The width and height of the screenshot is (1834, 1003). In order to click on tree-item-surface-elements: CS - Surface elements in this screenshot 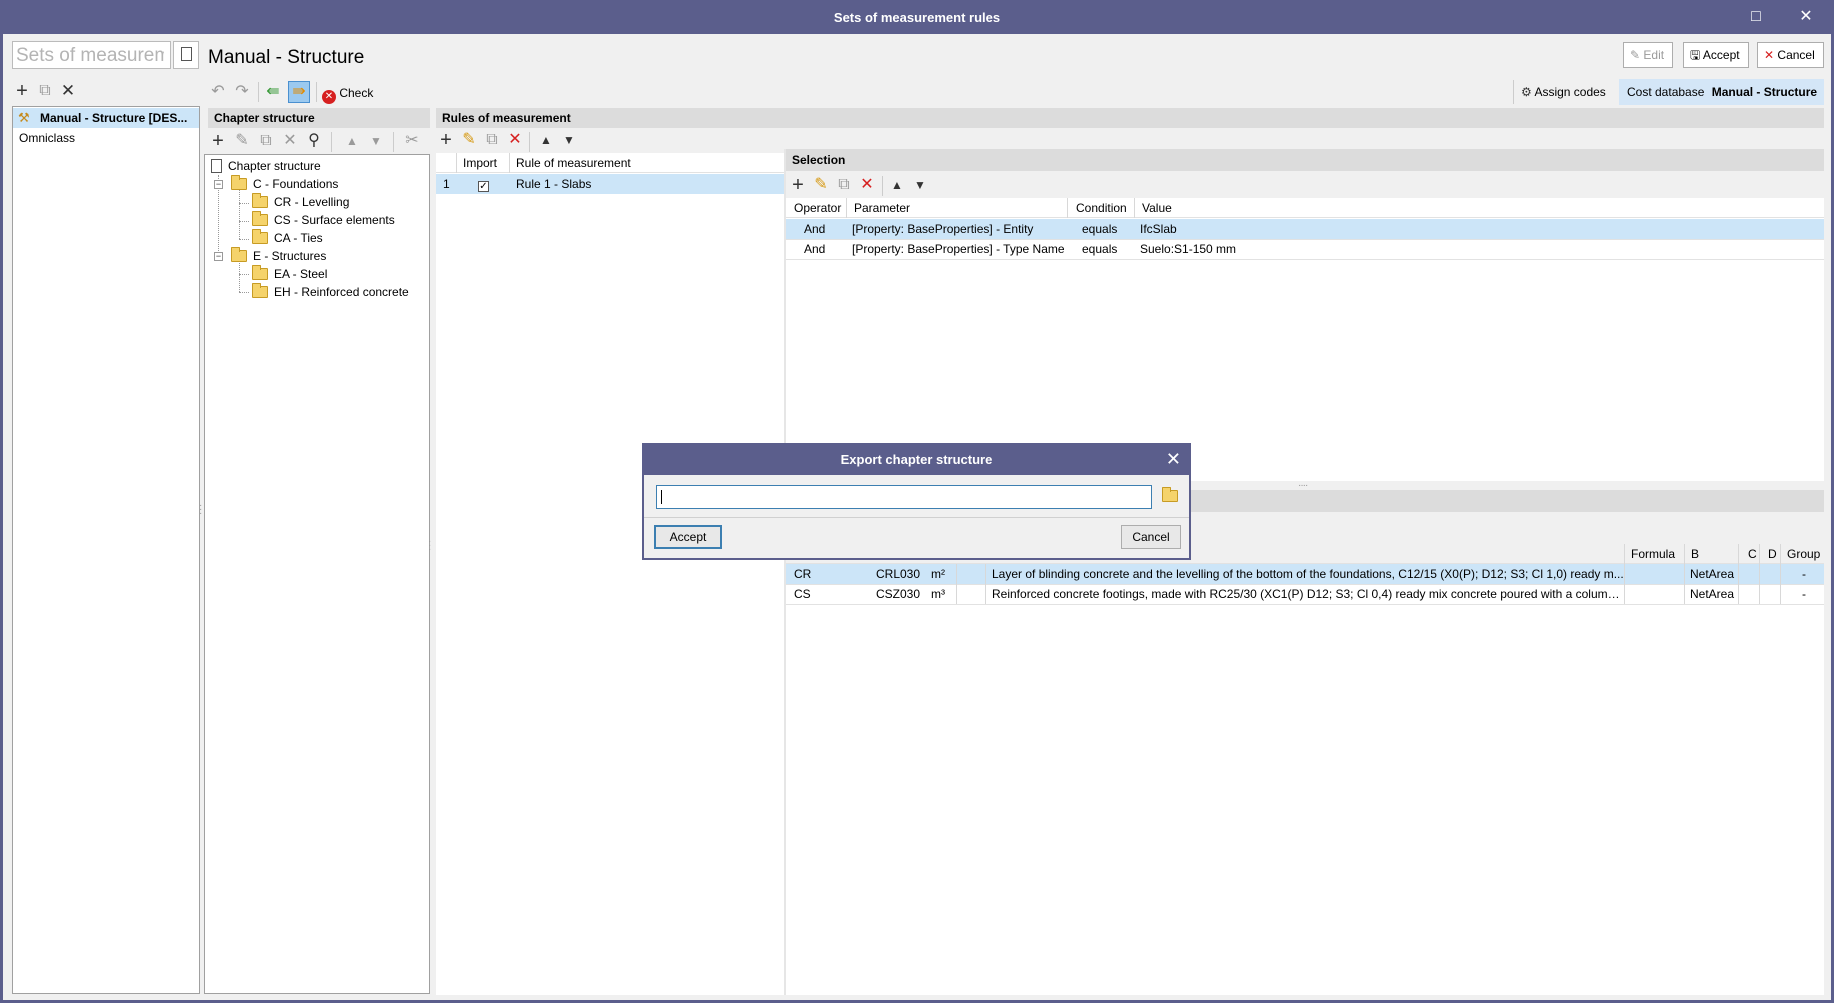, I will do `click(317, 220)`.